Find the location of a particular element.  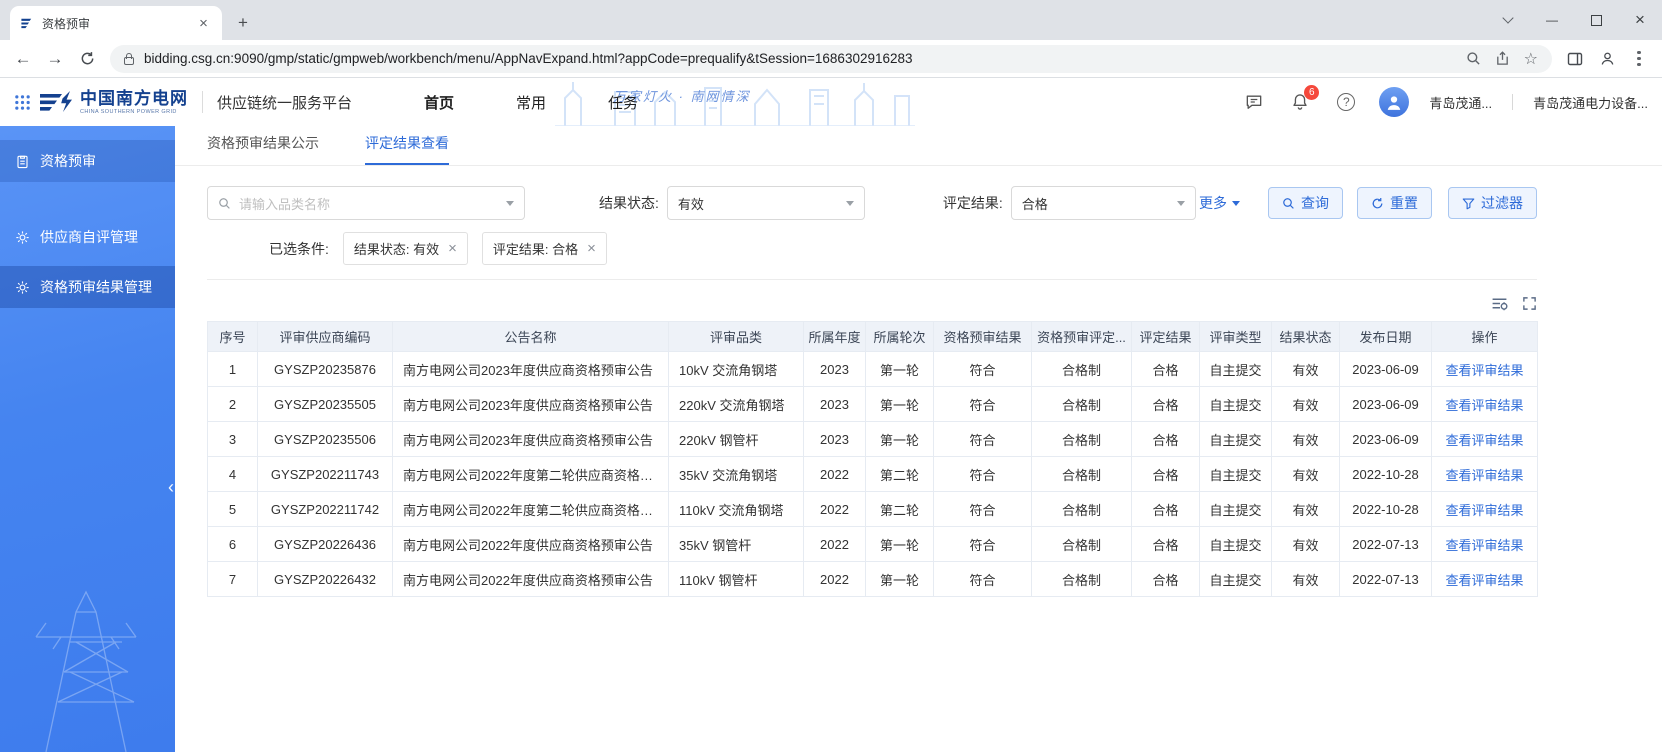

maximize-button is located at coordinates (1596, 20).